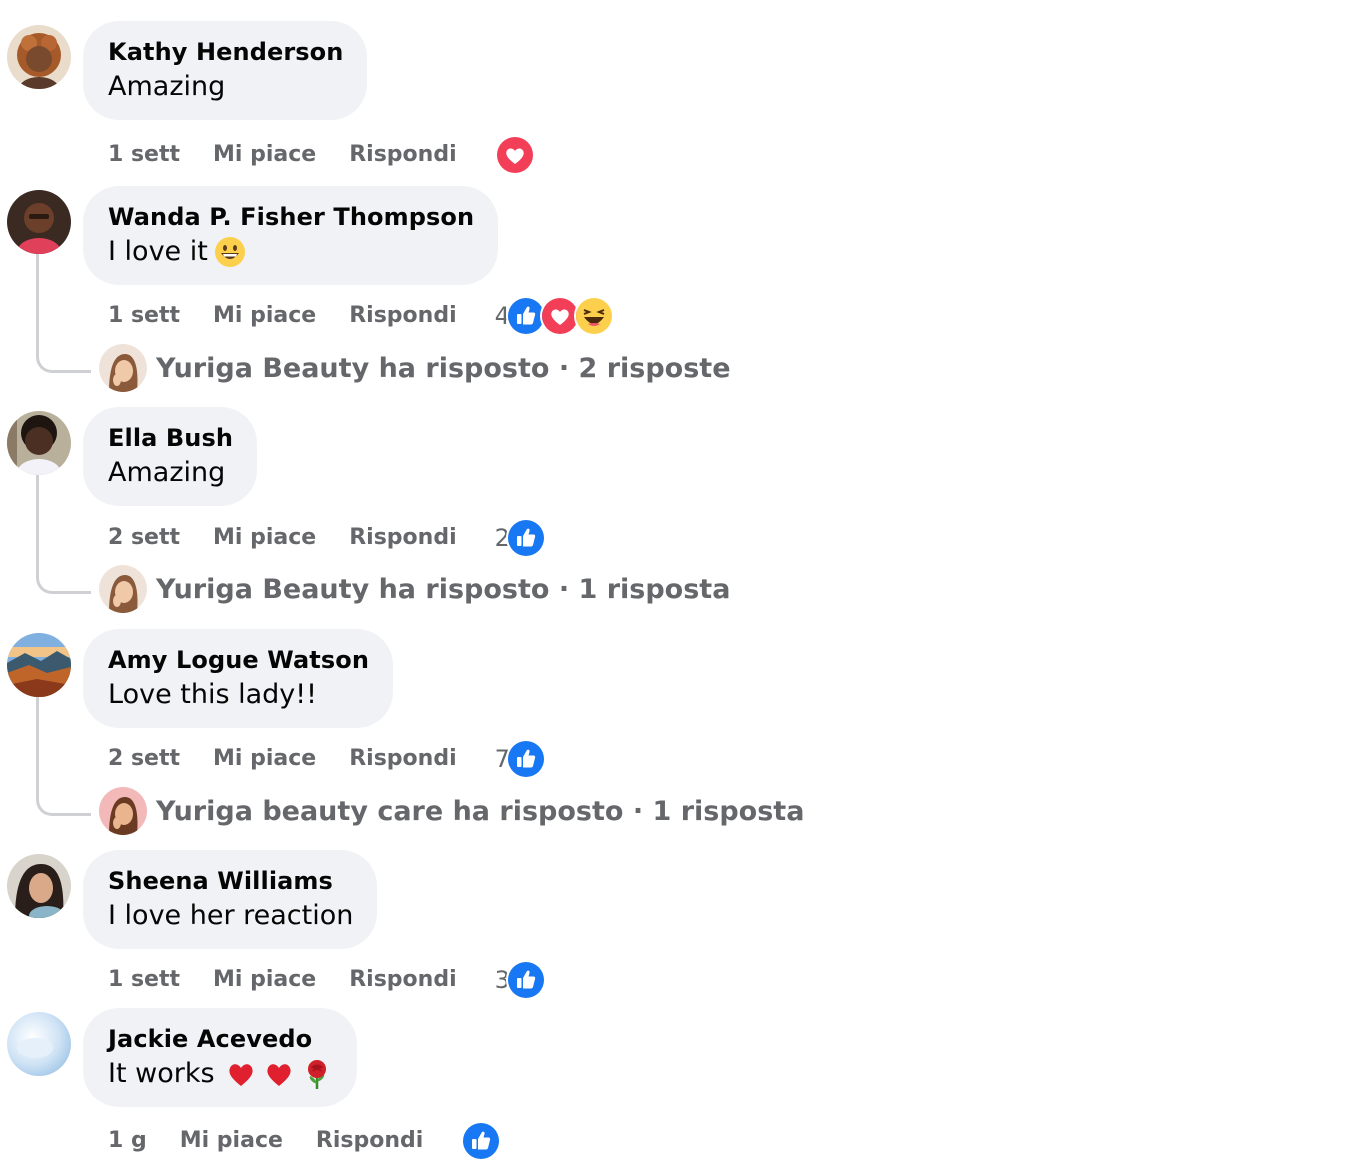 Image resolution: width=1364 pixels, height=1161 pixels. I want to click on comment-bubble: Wanda P. Fisher Thompson I love it, so click(291, 235).